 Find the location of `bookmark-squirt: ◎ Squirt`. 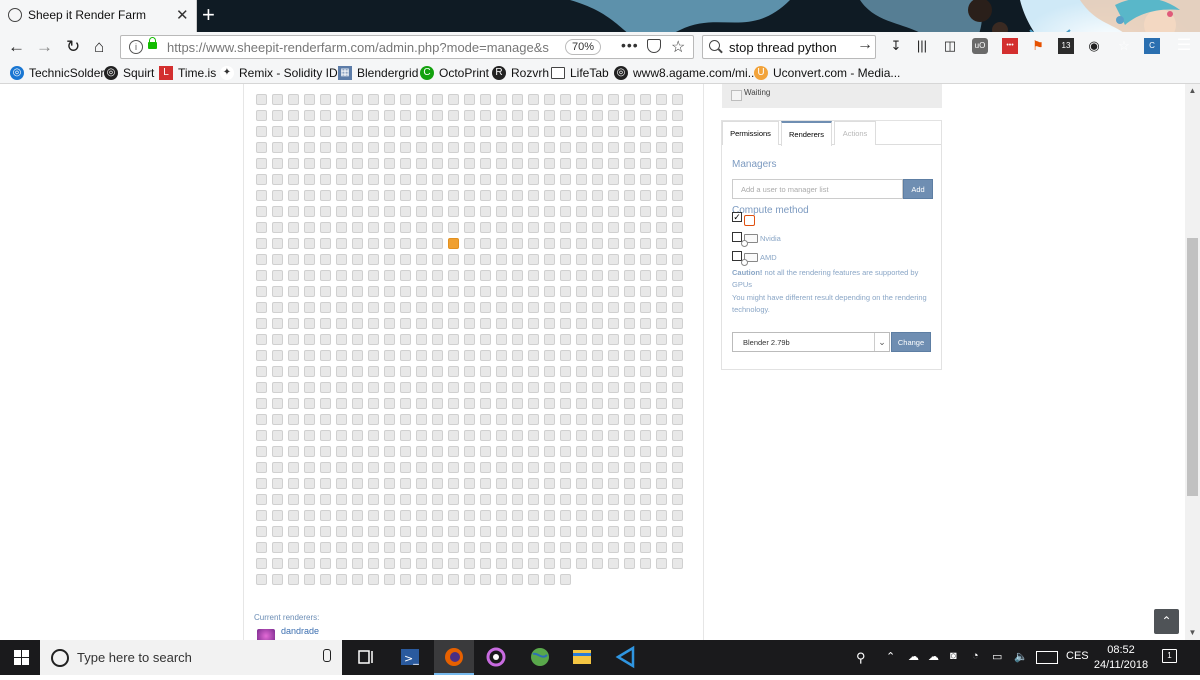

bookmark-squirt: ◎ Squirt is located at coordinates (129, 73).